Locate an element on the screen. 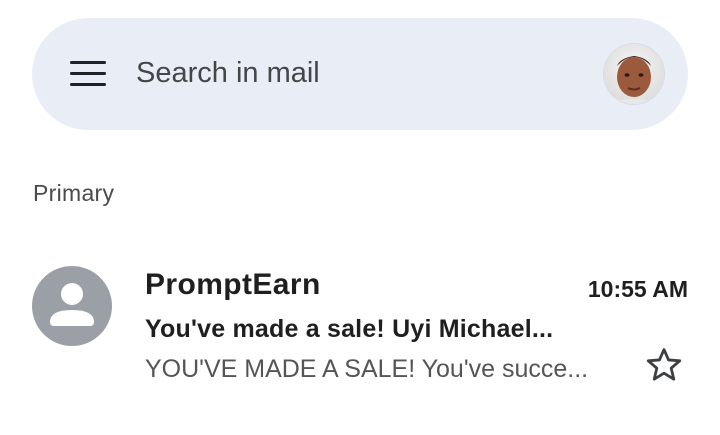  person-icon is located at coordinates (72, 304).